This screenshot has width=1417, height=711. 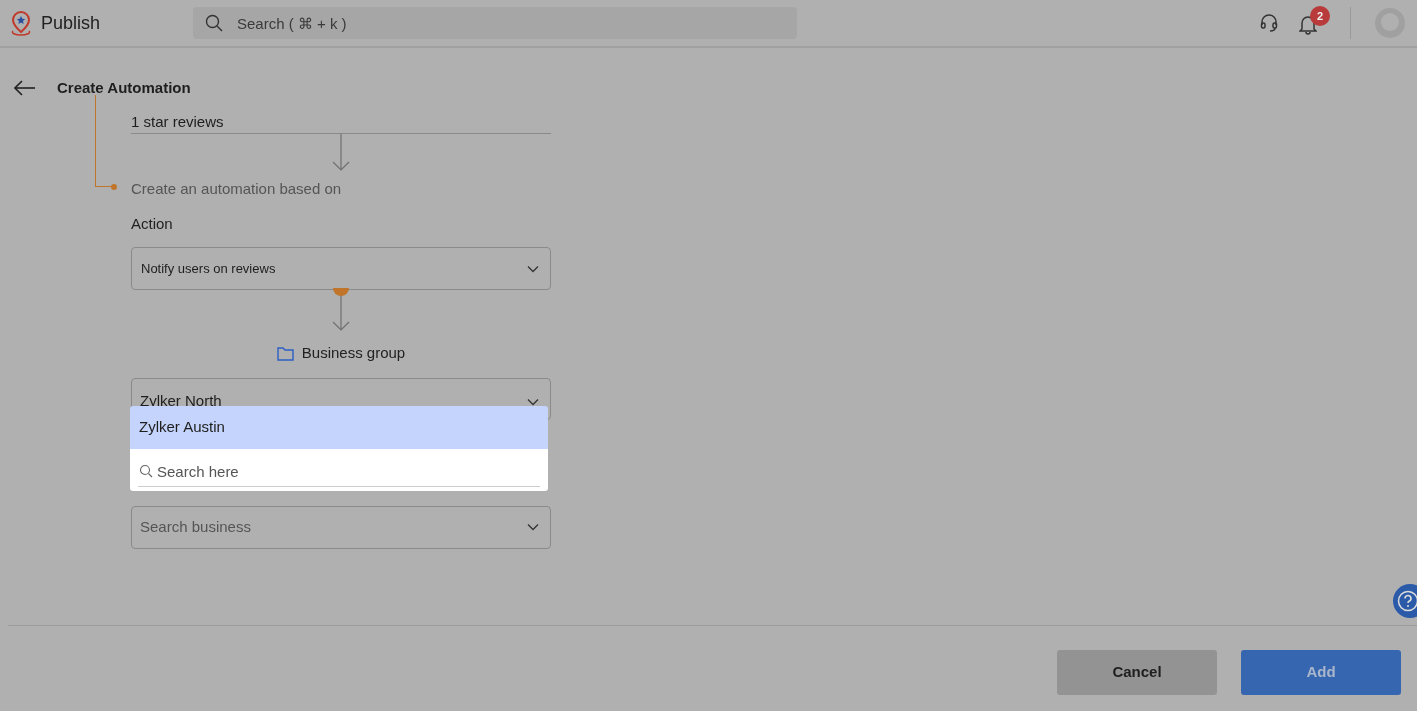 I want to click on dropdown-search-field: Search here, so click(x=339, y=470).